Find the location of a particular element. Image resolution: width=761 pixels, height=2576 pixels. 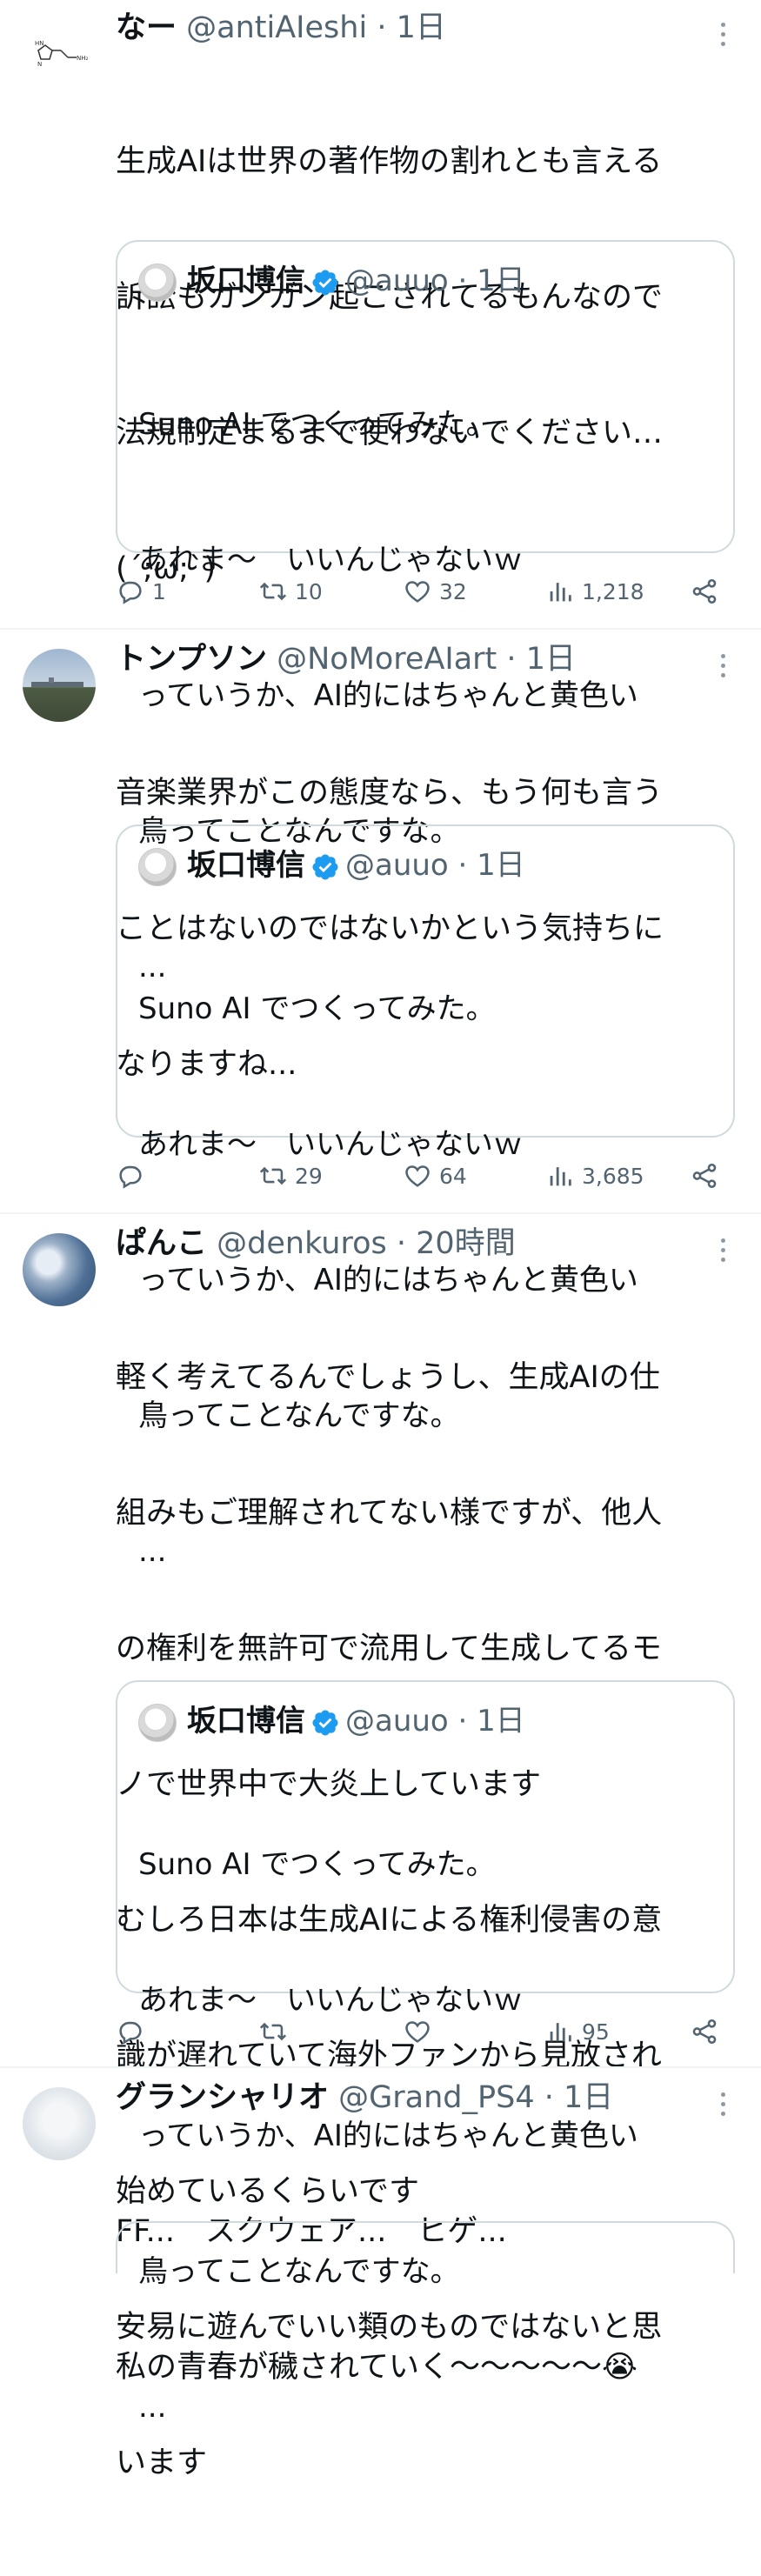

tweet-header: トンプソン @NoMoreAIart · 1日 is located at coordinates (346, 659).